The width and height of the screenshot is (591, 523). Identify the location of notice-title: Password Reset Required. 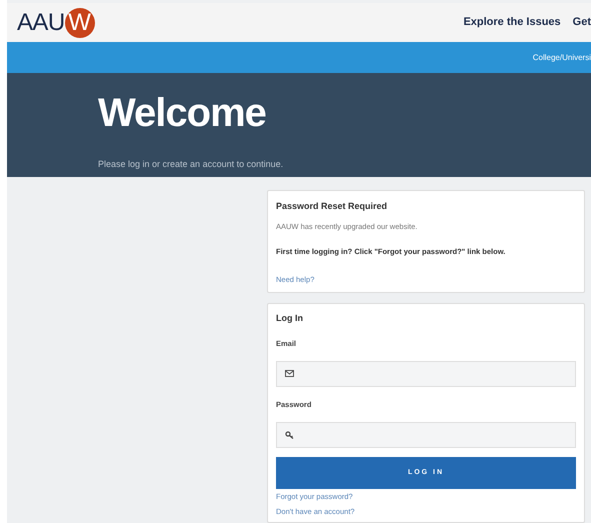
(332, 206).